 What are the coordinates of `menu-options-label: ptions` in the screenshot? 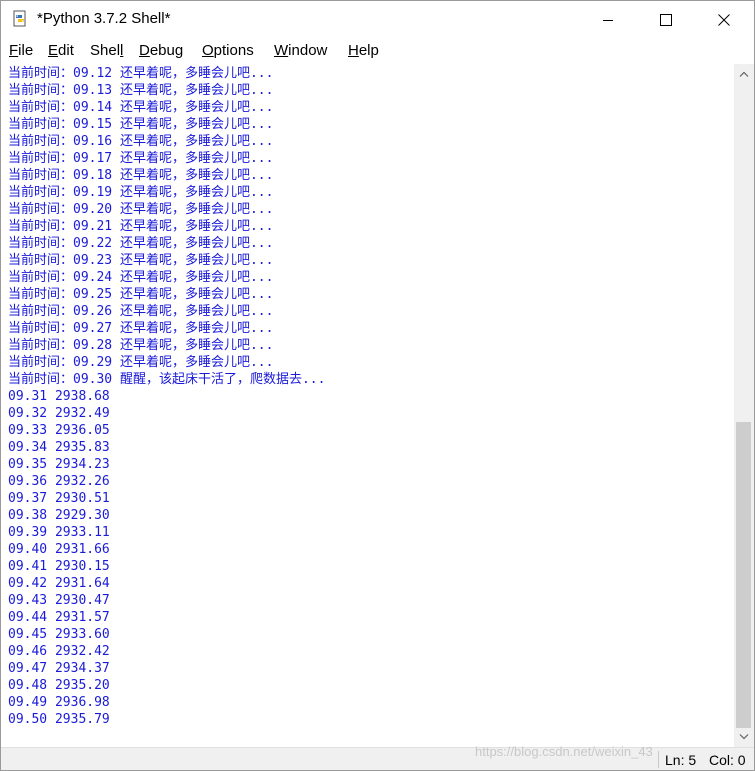 It's located at (233, 50).